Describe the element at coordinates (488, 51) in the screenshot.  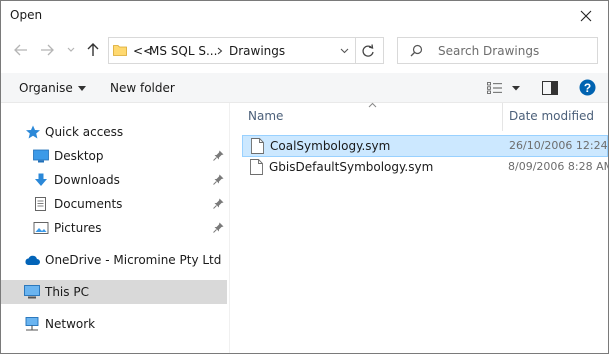
I see `search-input: Search Drawings` at that location.